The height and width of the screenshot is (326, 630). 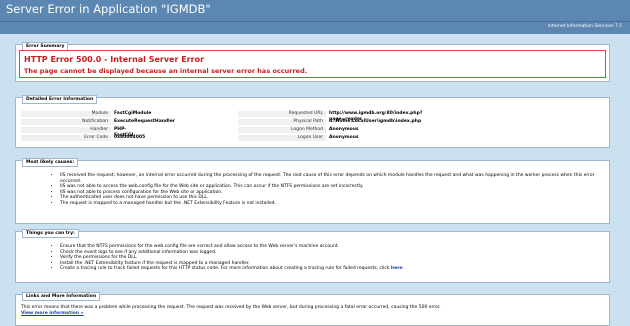 What do you see at coordinates (133, 113) in the screenshot?
I see `detail-value: FastCgiModule` at bounding box center [133, 113].